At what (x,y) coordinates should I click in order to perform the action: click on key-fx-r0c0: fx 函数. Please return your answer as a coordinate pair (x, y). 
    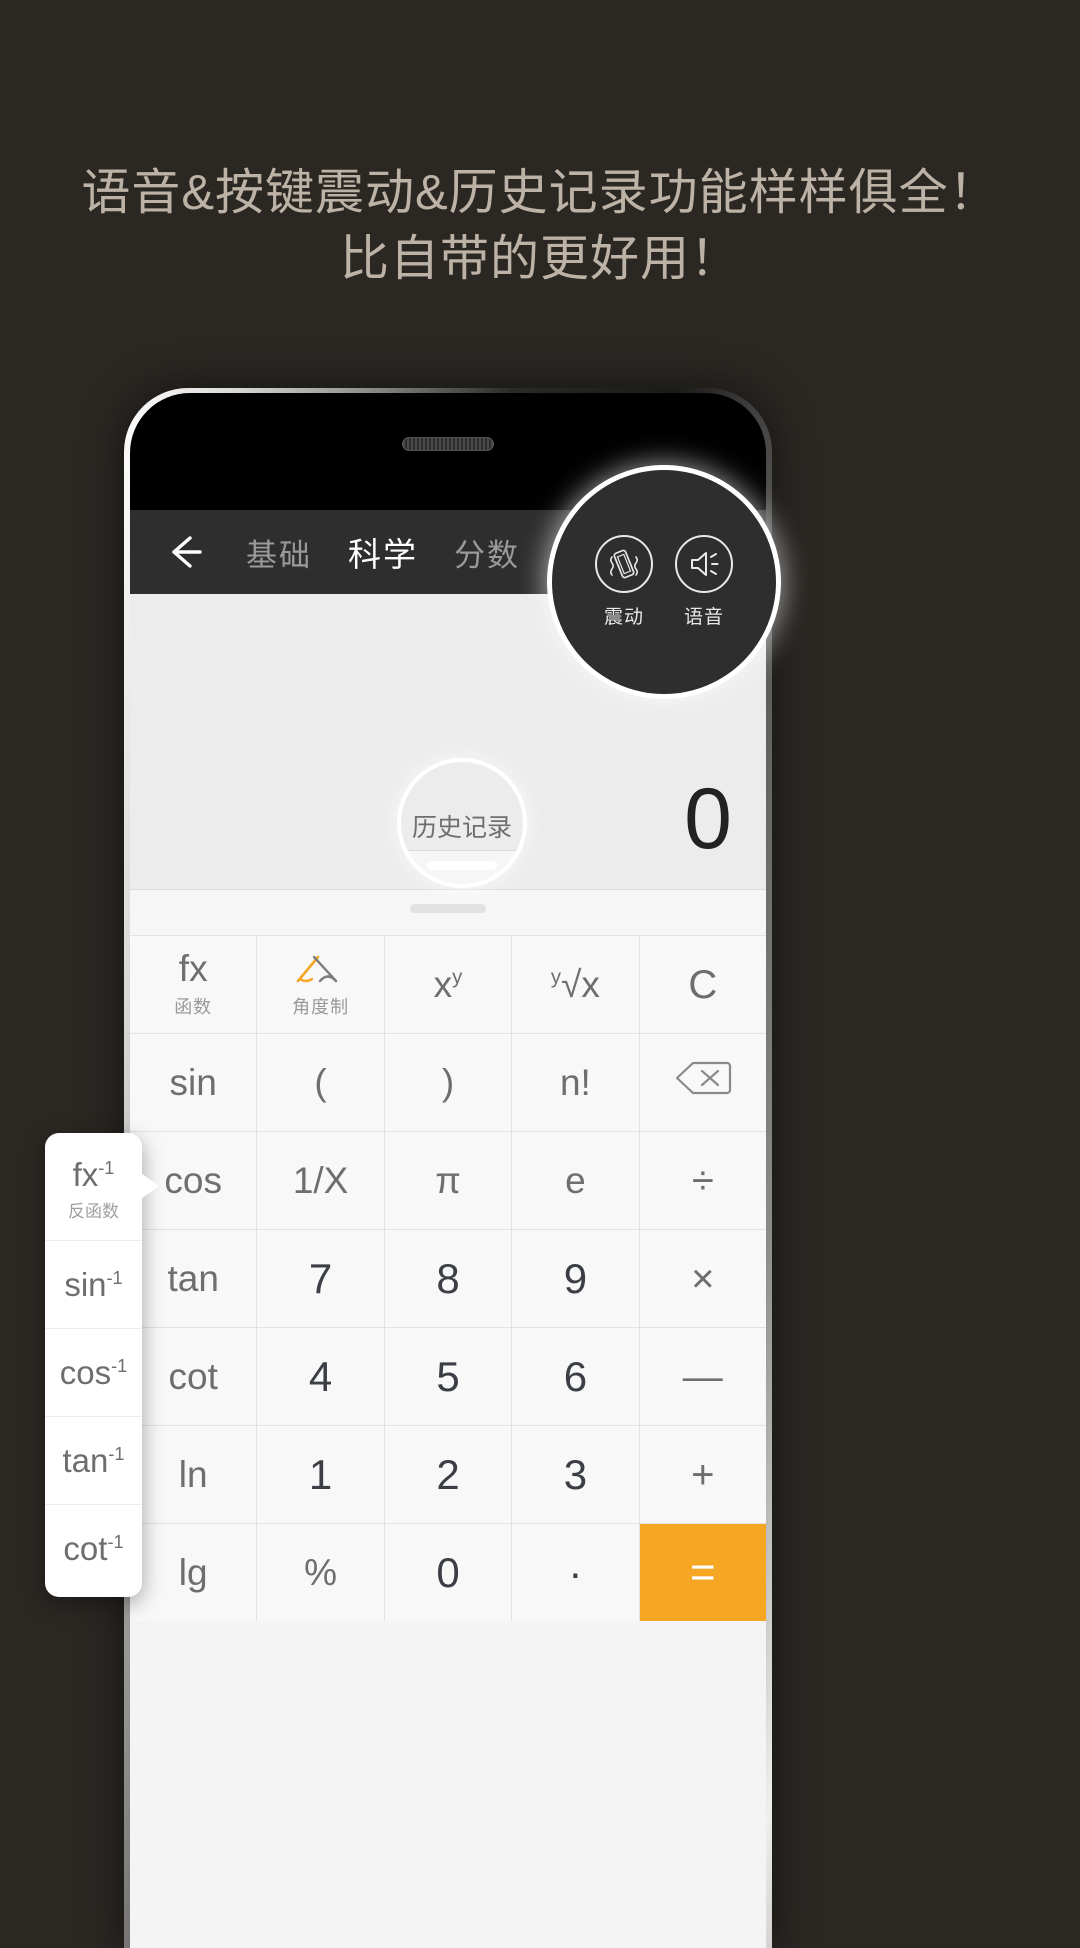
    Looking at the image, I should click on (193, 984).